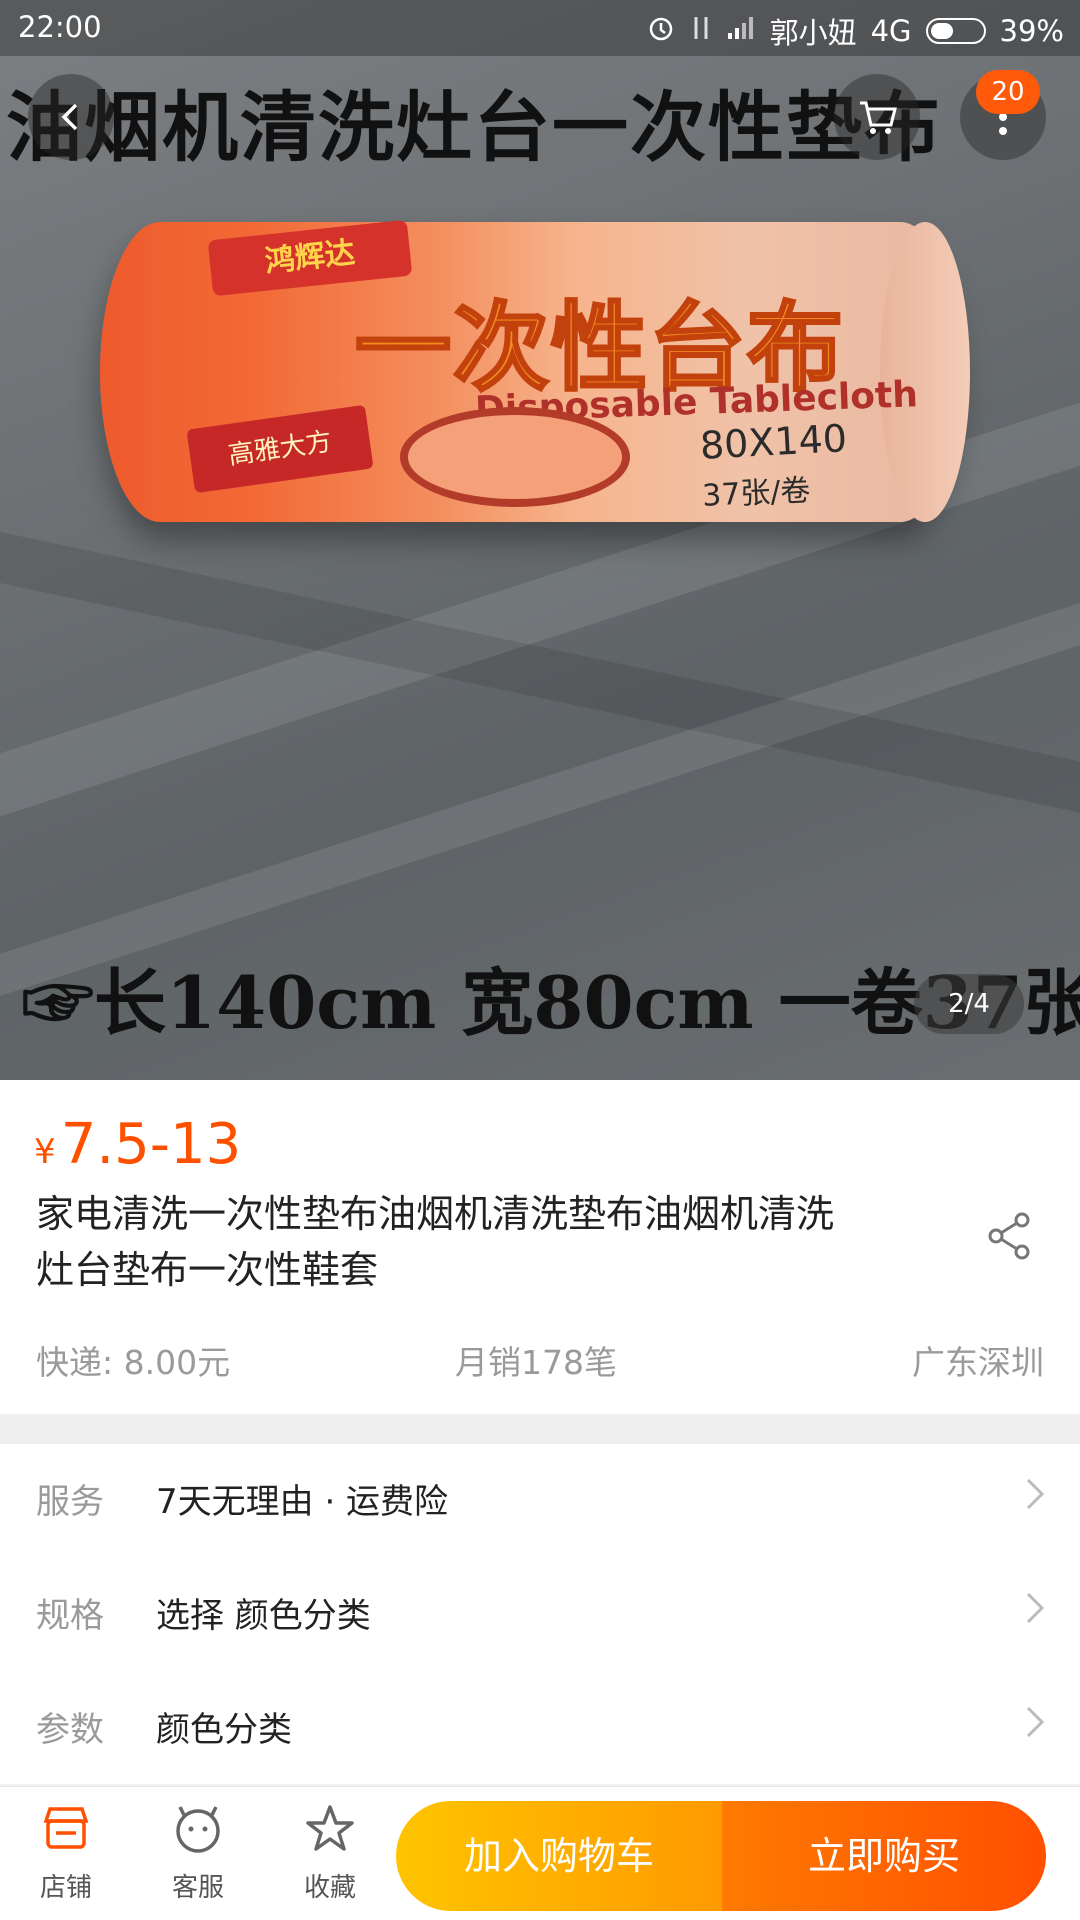 The width and height of the screenshot is (1080, 1920). I want to click on share-icon, so click(1010, 1236).